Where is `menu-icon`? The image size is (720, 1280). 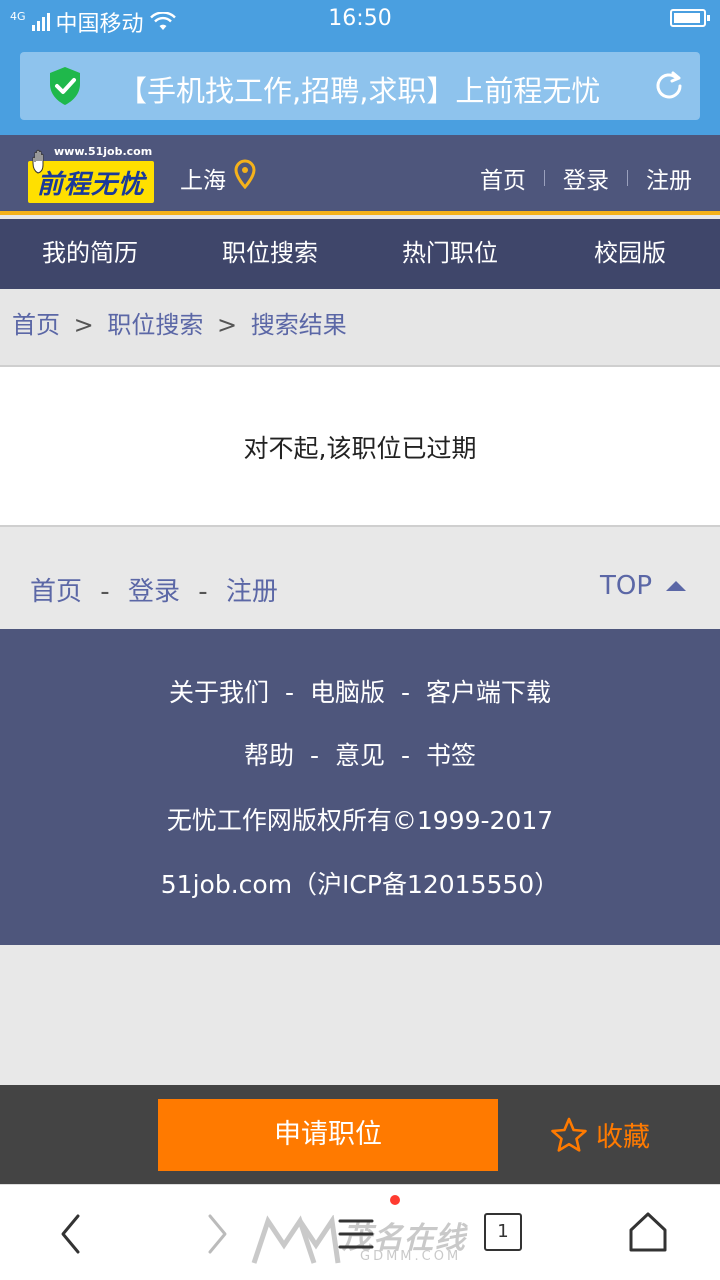 menu-icon is located at coordinates (356, 1234).